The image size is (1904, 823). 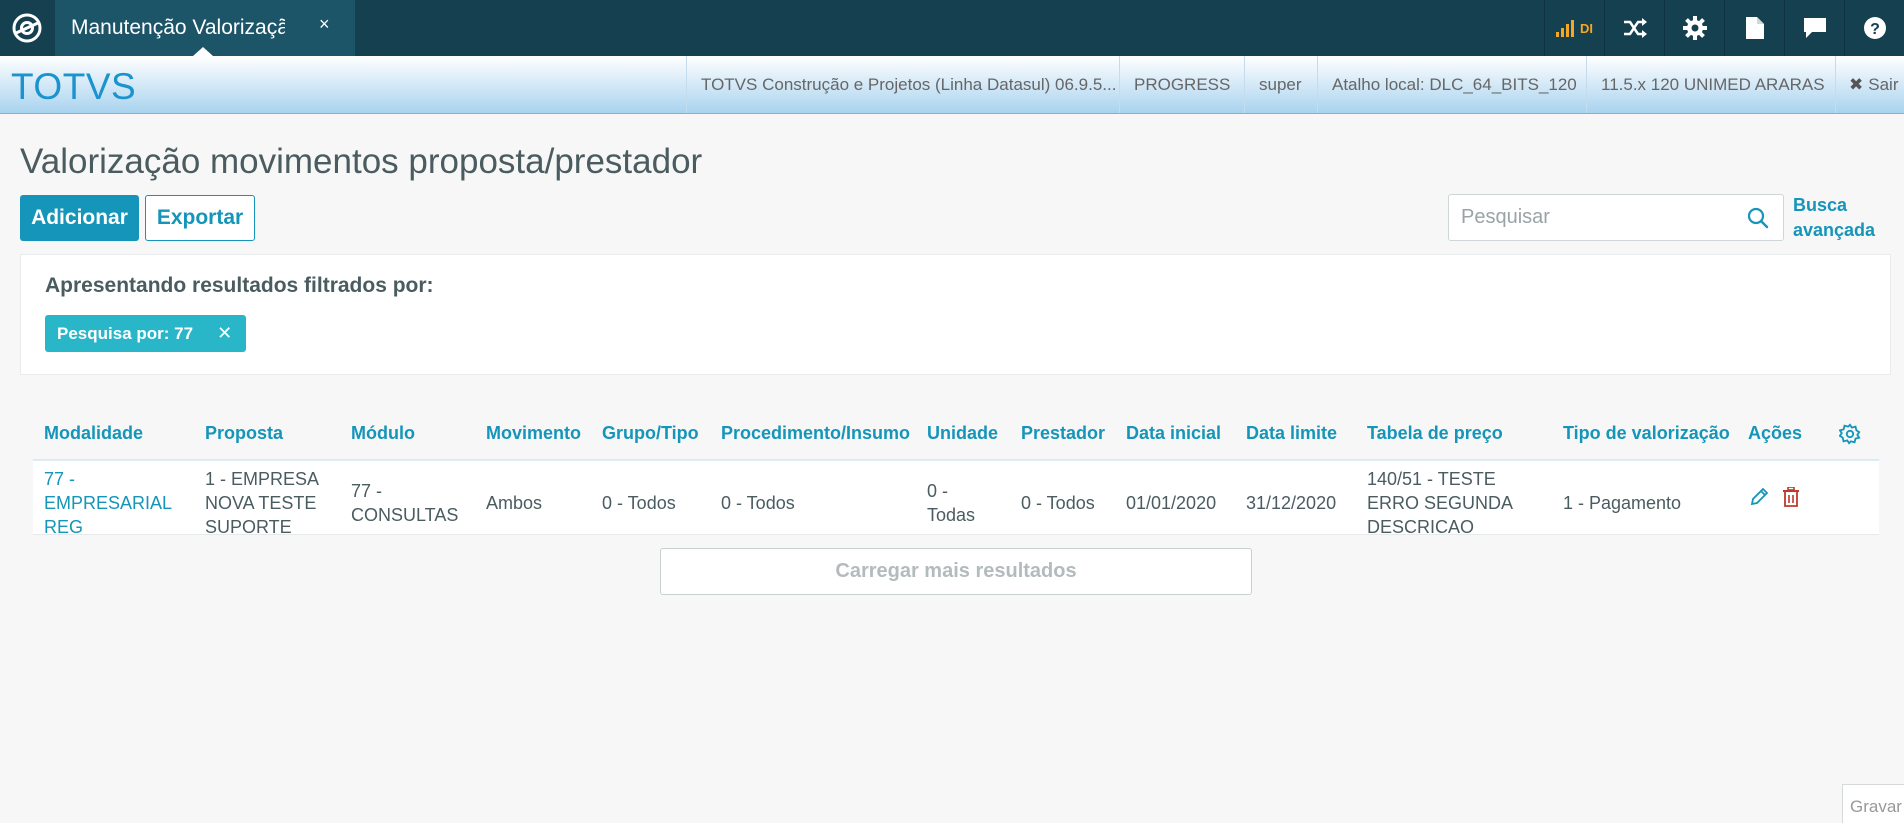 I want to click on filter-chip: Pesquisa por: 77 ✕, so click(x=146, y=333).